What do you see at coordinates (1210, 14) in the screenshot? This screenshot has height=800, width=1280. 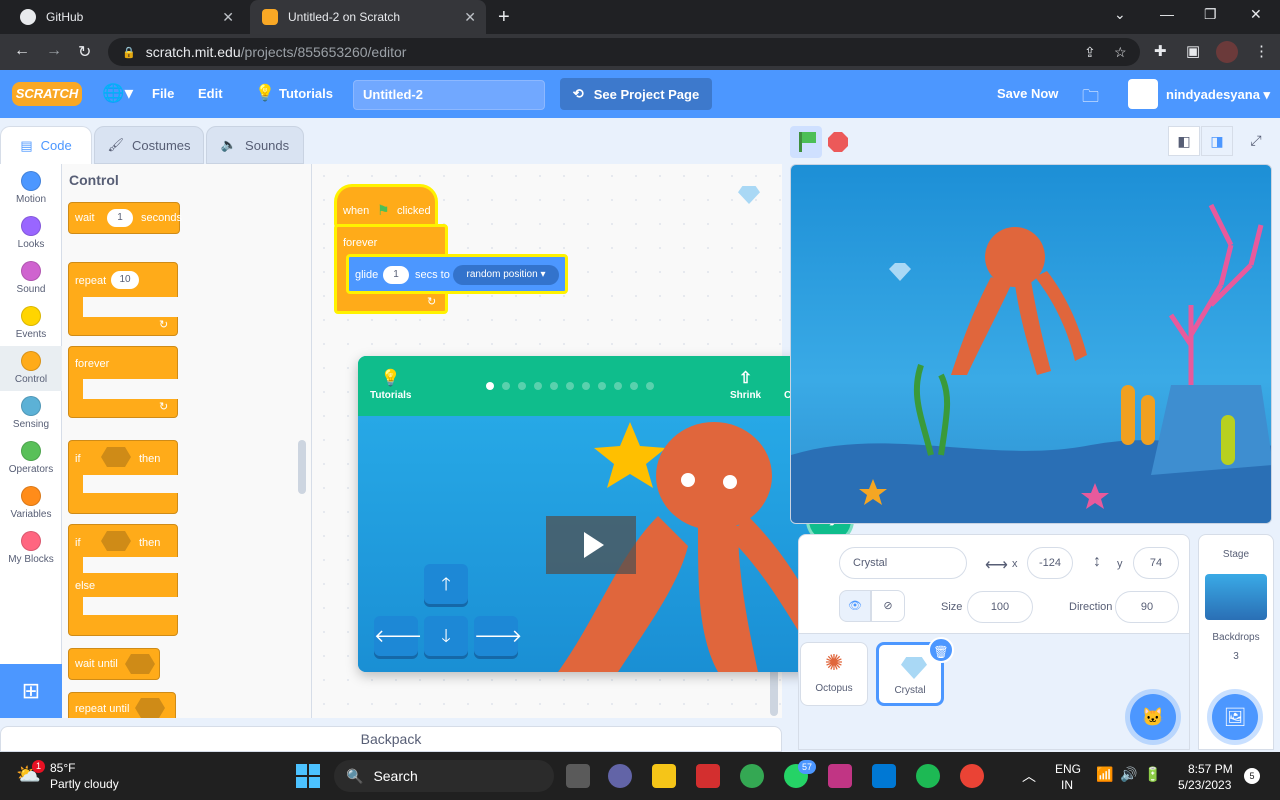 I see `maximize-icon: ❐` at bounding box center [1210, 14].